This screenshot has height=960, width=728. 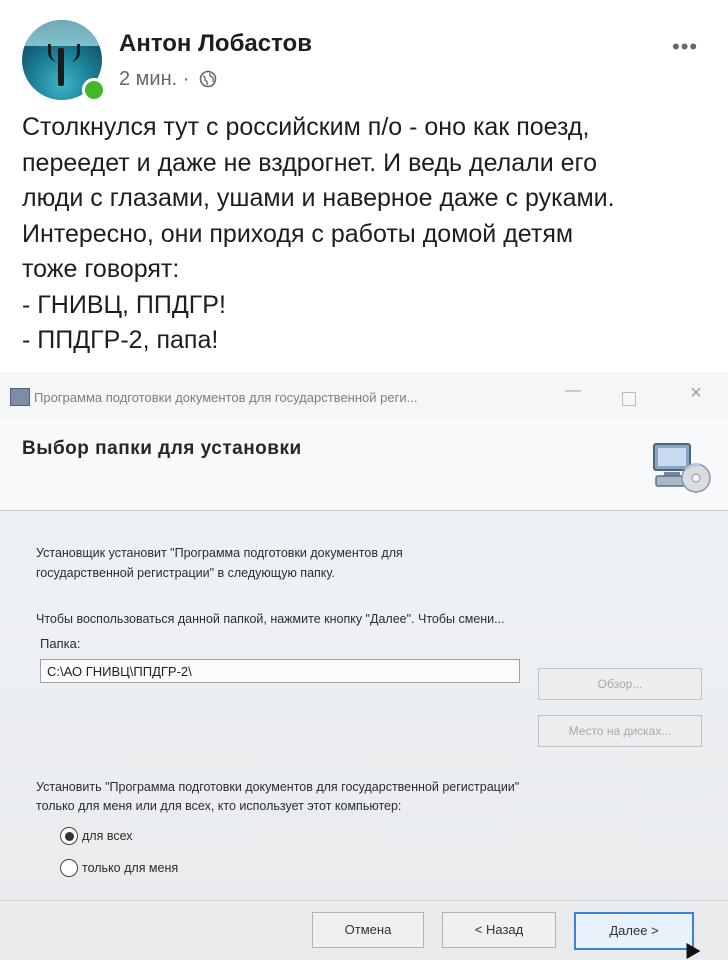 I want to click on radio-all-users-label: для всех, so click(x=107, y=836).